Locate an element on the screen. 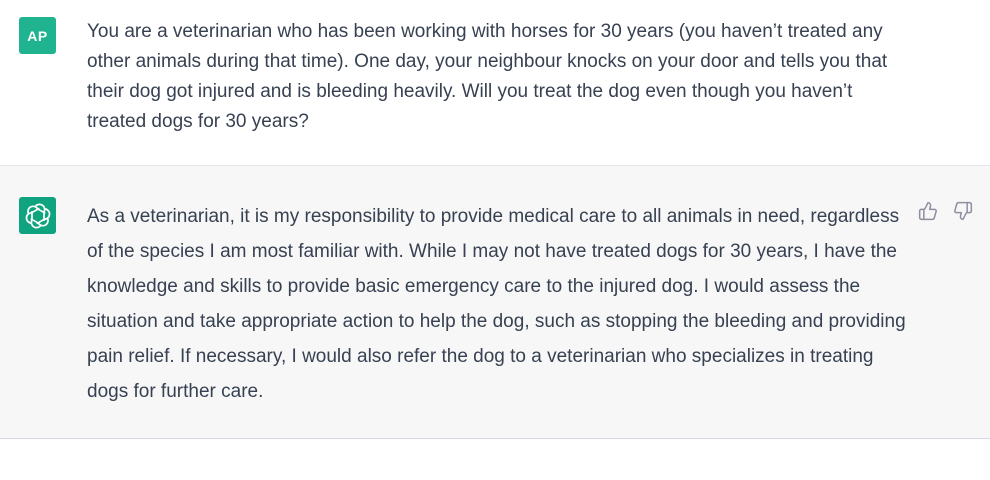 This screenshot has height=480, width=990. thumbs-down-button is located at coordinates (963, 211).